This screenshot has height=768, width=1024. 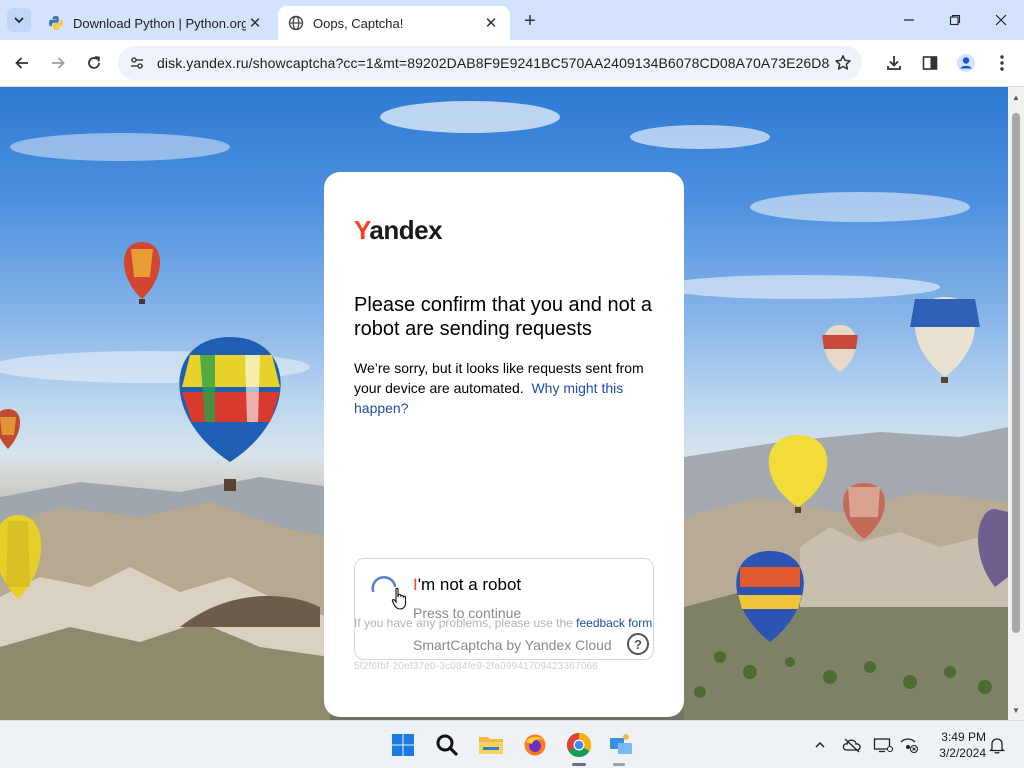 What do you see at coordinates (962, 753) in the screenshot?
I see `clock-date: 3/2/2024` at bounding box center [962, 753].